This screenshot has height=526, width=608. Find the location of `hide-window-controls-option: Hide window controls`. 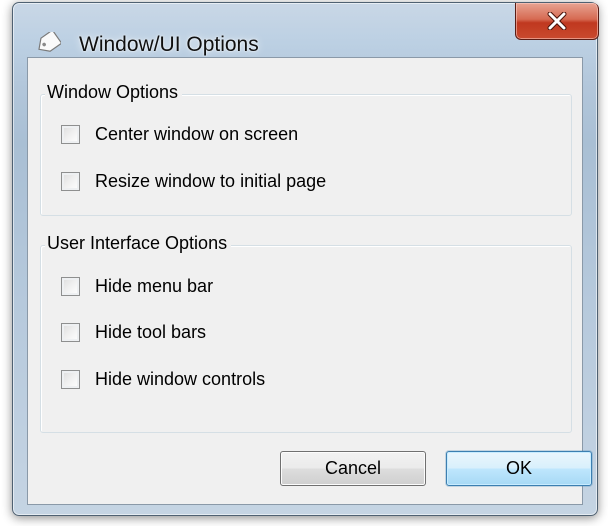

hide-window-controls-option: Hide window controls is located at coordinates (163, 379).